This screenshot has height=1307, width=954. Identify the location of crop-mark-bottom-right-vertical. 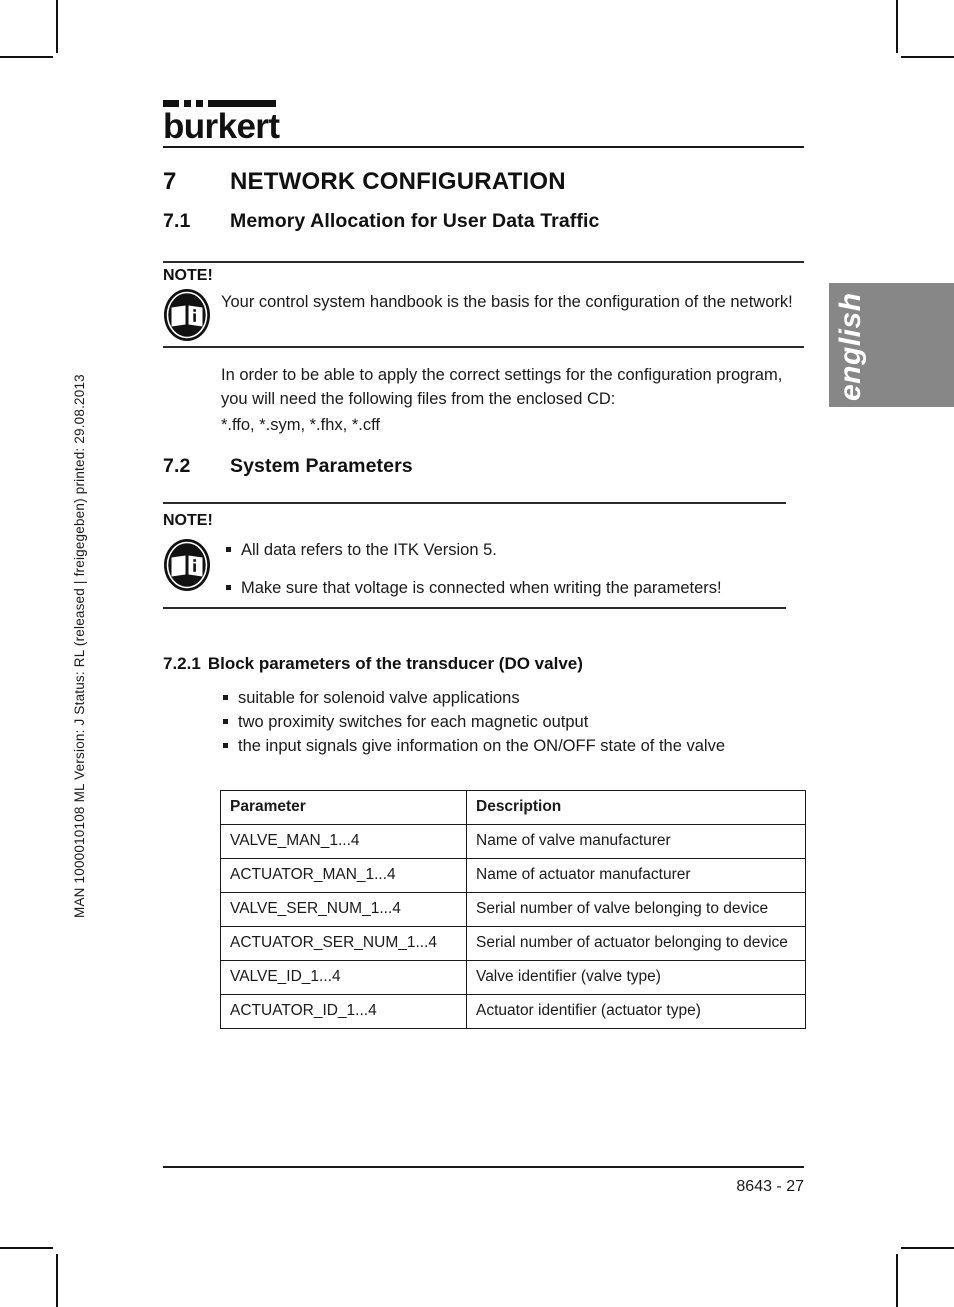
(897, 1280).